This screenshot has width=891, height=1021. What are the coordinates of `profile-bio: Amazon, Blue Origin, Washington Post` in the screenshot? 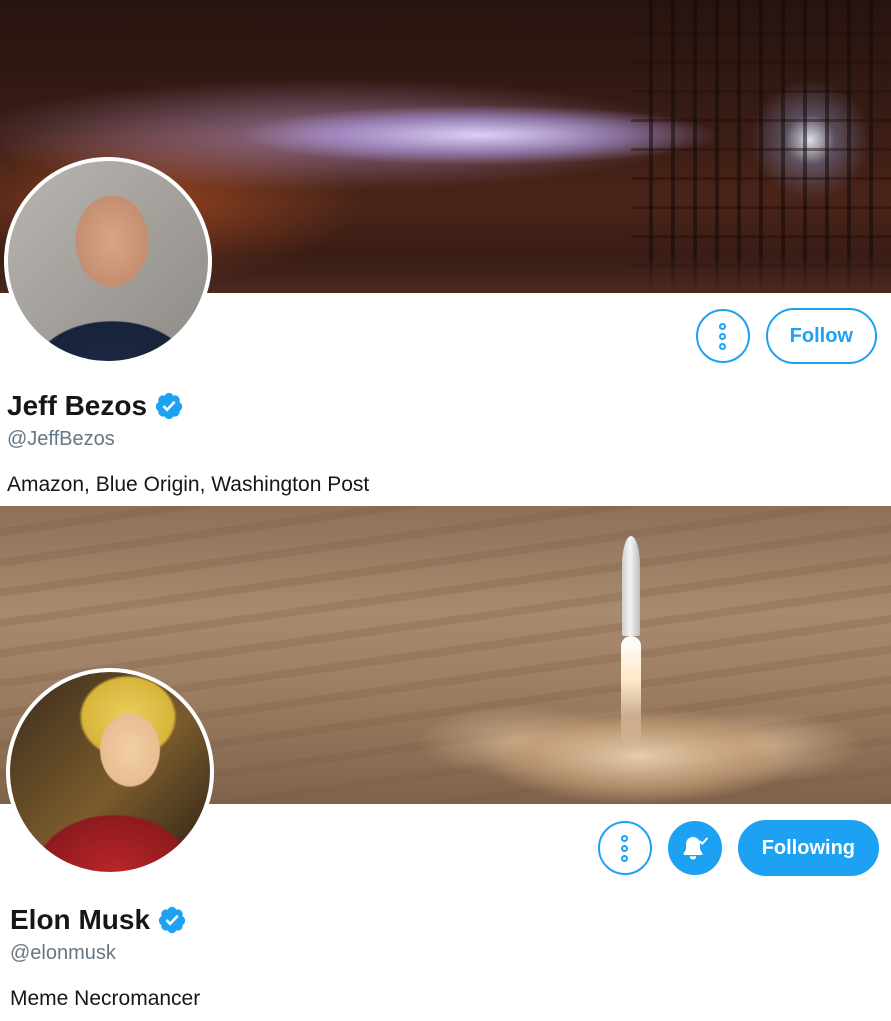 It's located at (188, 484).